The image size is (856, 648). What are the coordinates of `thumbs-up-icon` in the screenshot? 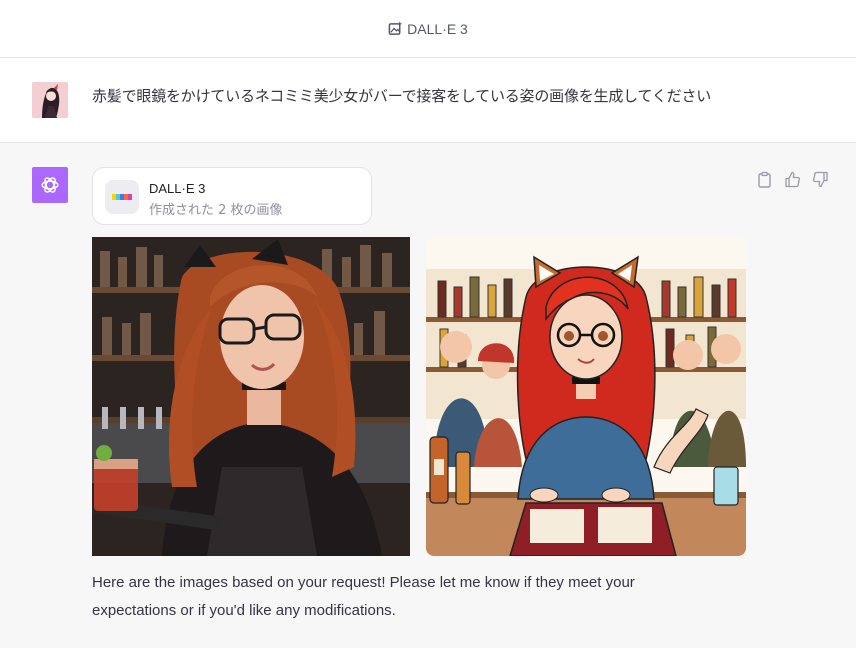 It's located at (792, 179).